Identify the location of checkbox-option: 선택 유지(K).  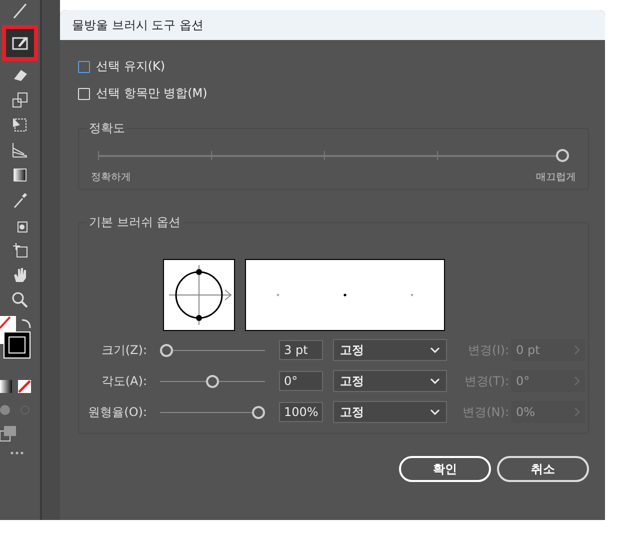
(122, 66).